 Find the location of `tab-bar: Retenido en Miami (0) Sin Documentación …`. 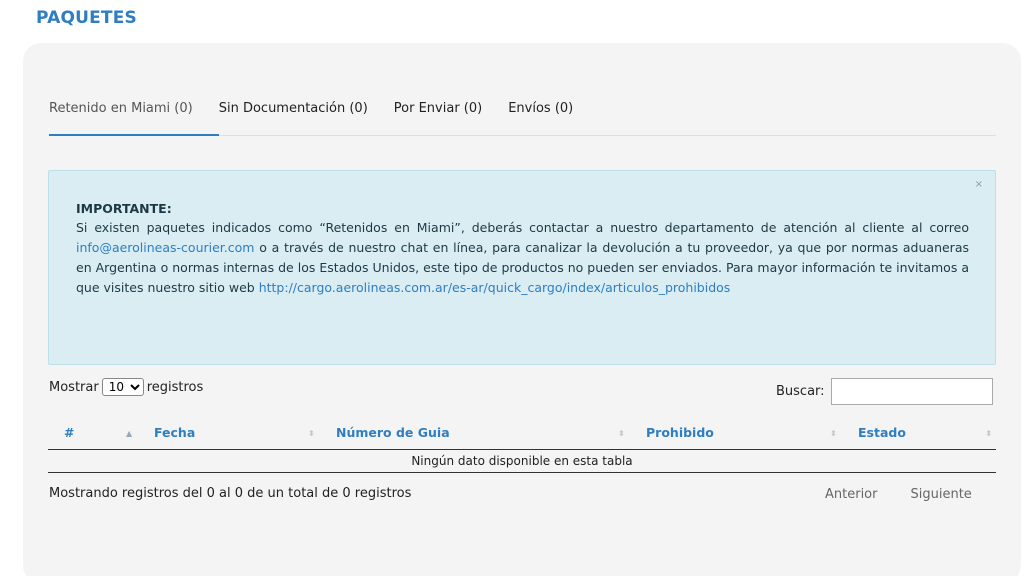

tab-bar: Retenido en Miami (0) Sin Documentación … is located at coordinates (522, 116).